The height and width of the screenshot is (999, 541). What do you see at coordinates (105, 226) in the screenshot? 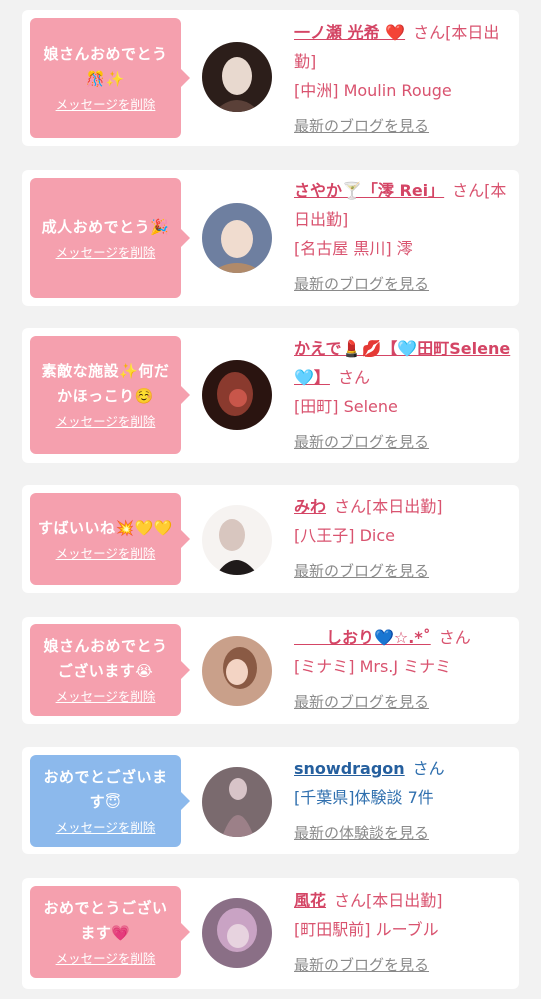
I see `message-text: 成人おめでとう🎉` at bounding box center [105, 226].